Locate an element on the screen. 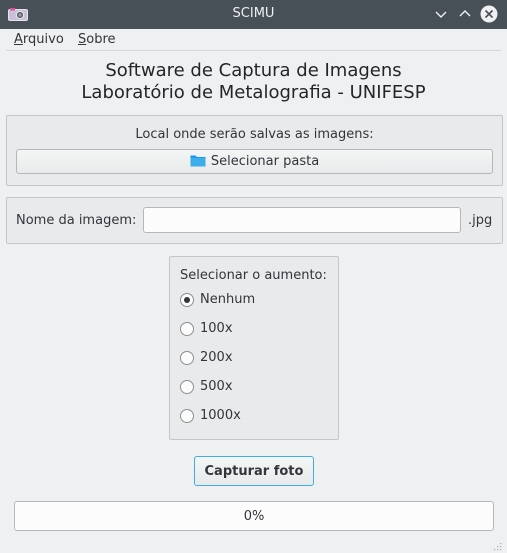  select-folder-button: Selecionar pasta is located at coordinates (254, 161).